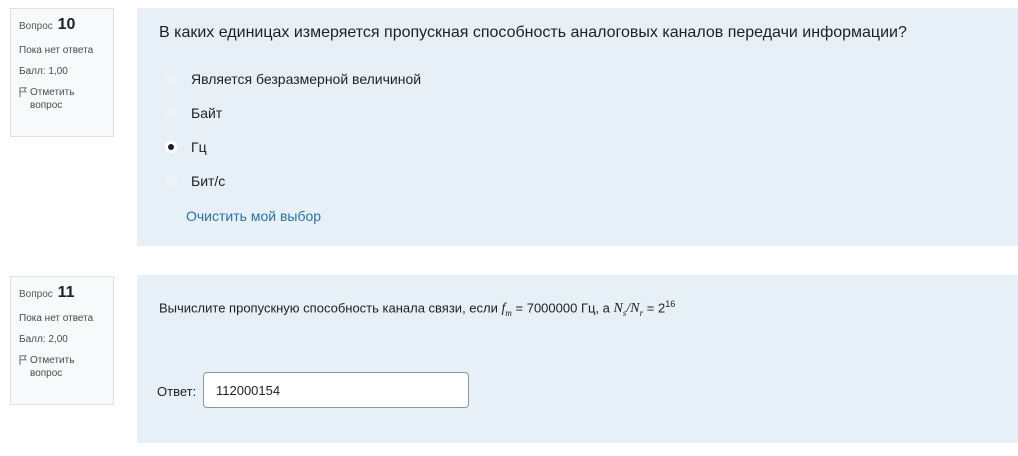 The image size is (1018, 456). I want to click on n2-subscript: r, so click(641, 313).